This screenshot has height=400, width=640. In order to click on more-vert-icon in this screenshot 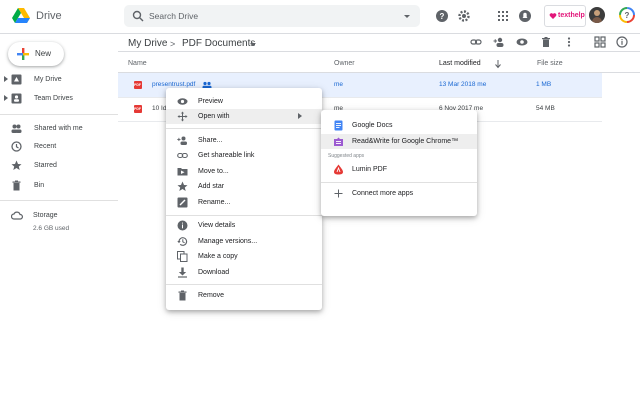, I will do `click(569, 42)`.